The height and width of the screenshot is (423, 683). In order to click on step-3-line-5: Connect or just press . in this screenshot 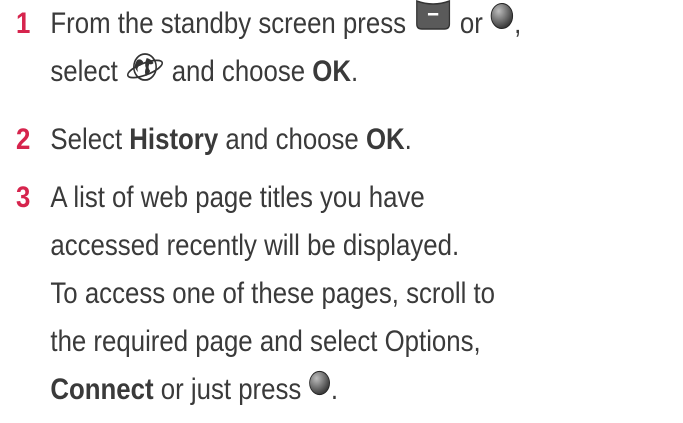, I will do `click(255, 390)`.